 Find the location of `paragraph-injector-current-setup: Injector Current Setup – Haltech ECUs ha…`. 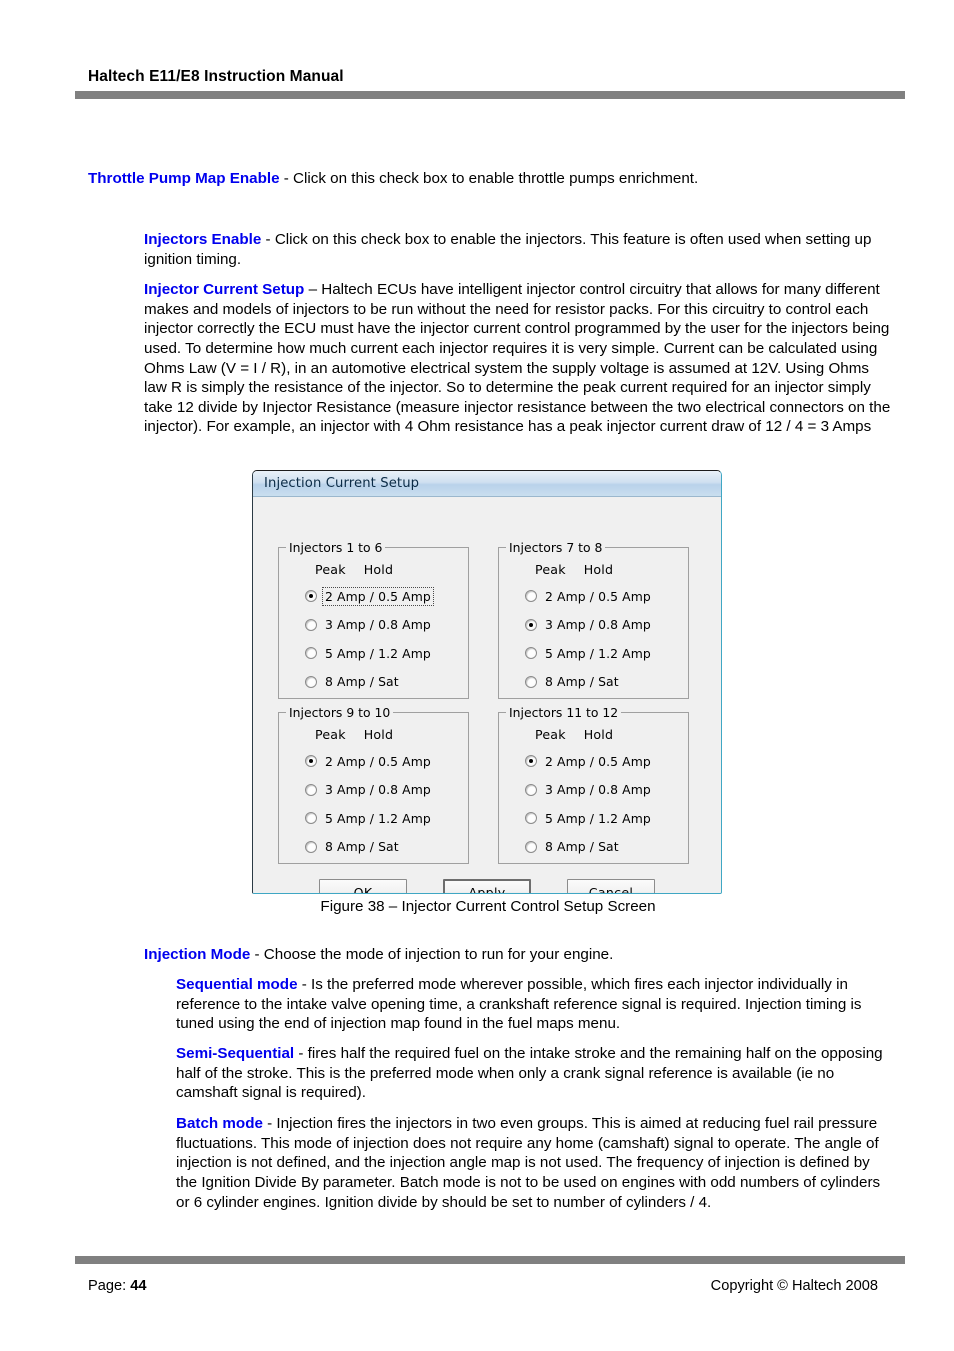

paragraph-injector-current-setup: Injector Current Setup – Haltech ECUs ha… is located at coordinates (518, 358).